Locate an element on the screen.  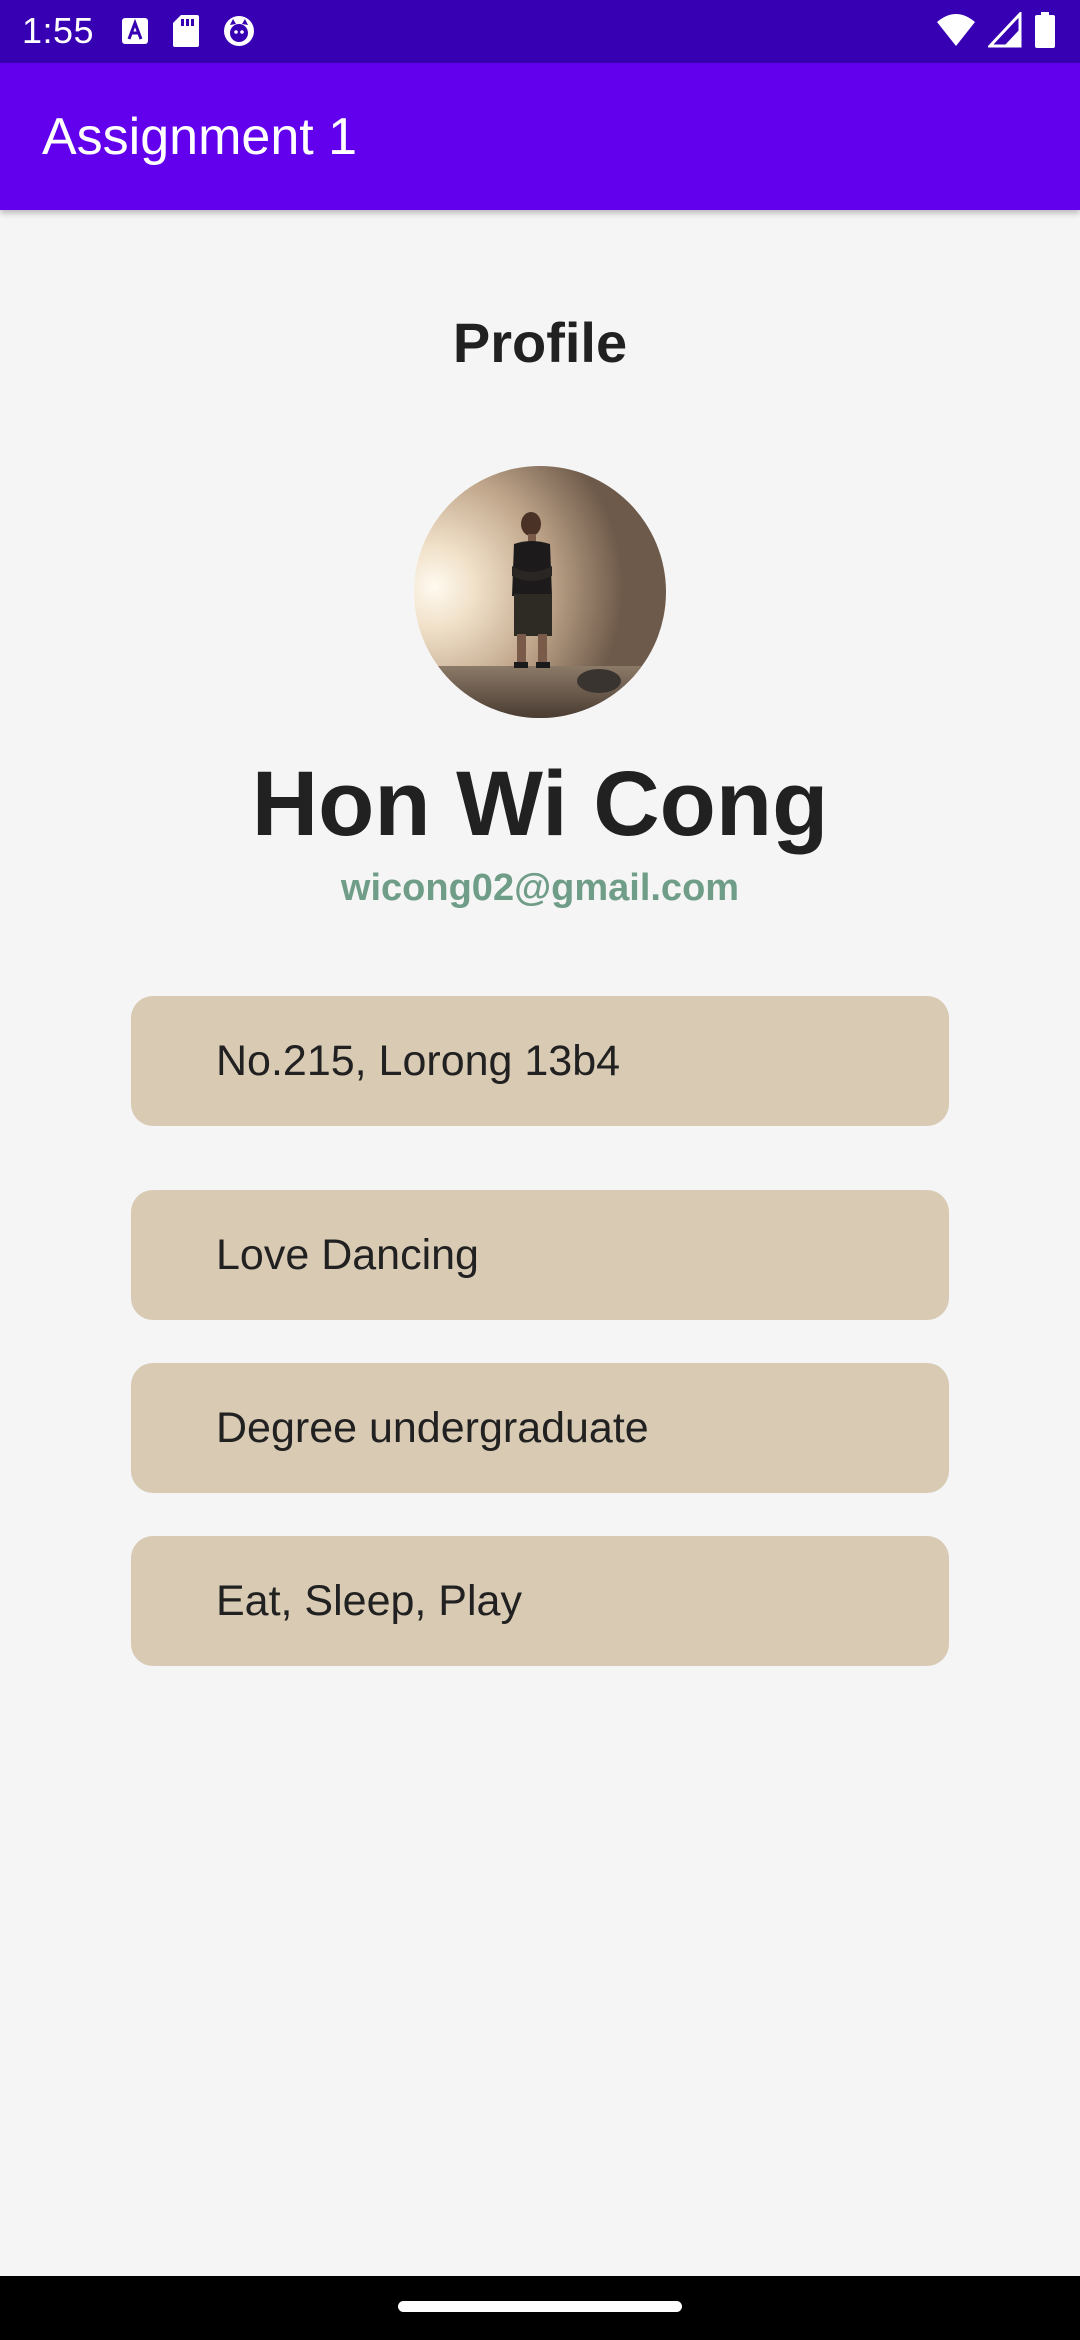
sd-card-icon is located at coordinates (186, 33).